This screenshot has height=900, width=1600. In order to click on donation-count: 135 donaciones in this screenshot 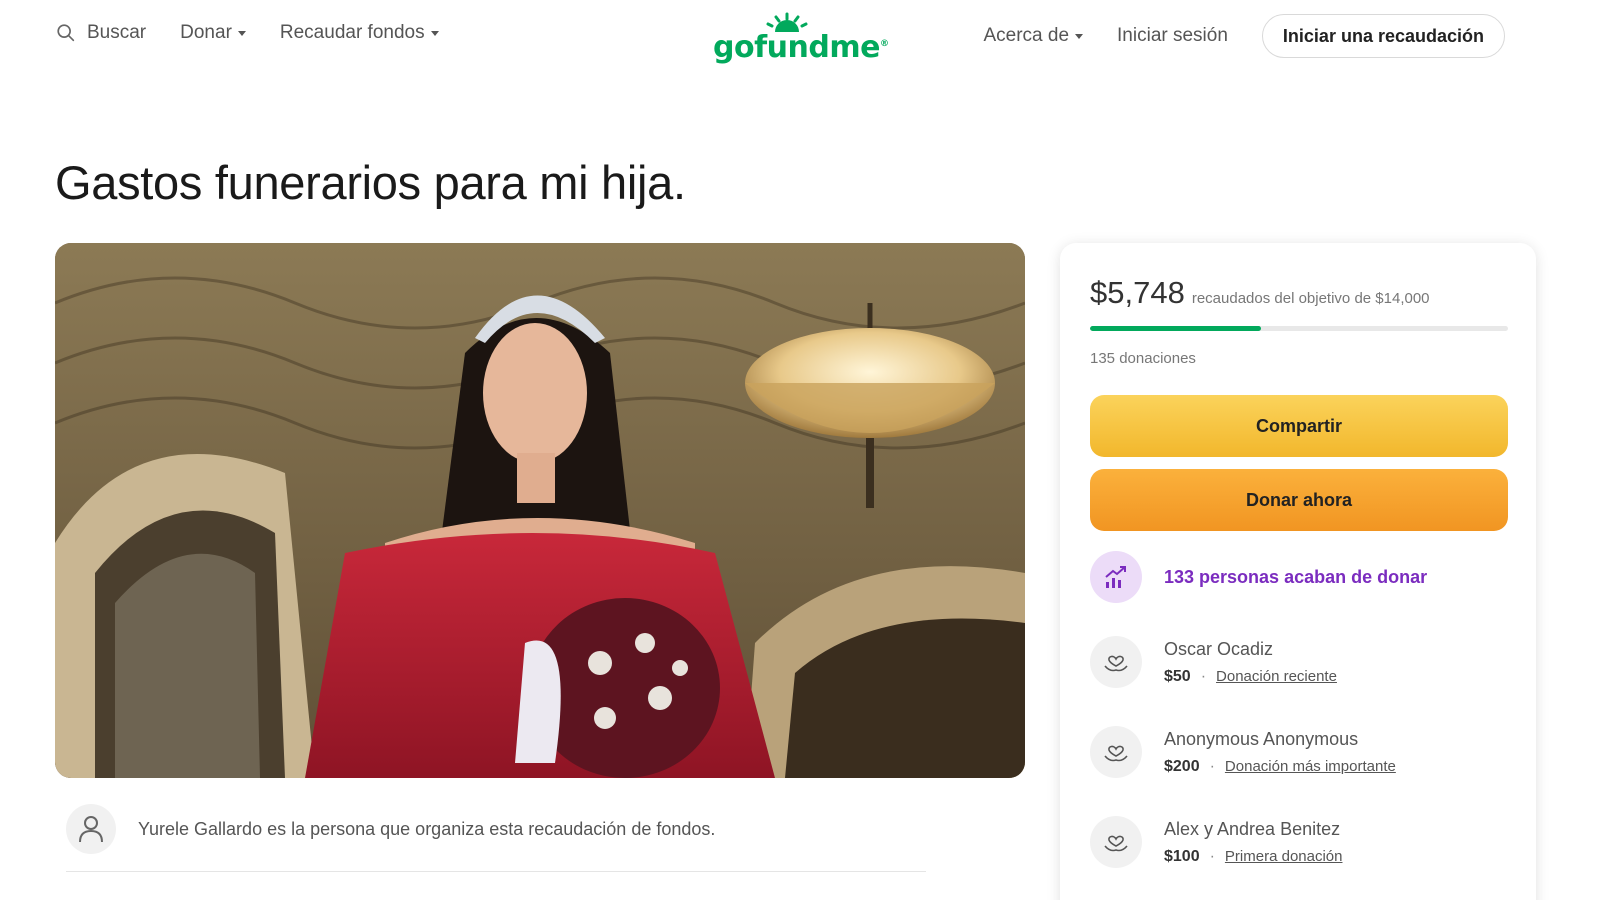, I will do `click(1143, 358)`.